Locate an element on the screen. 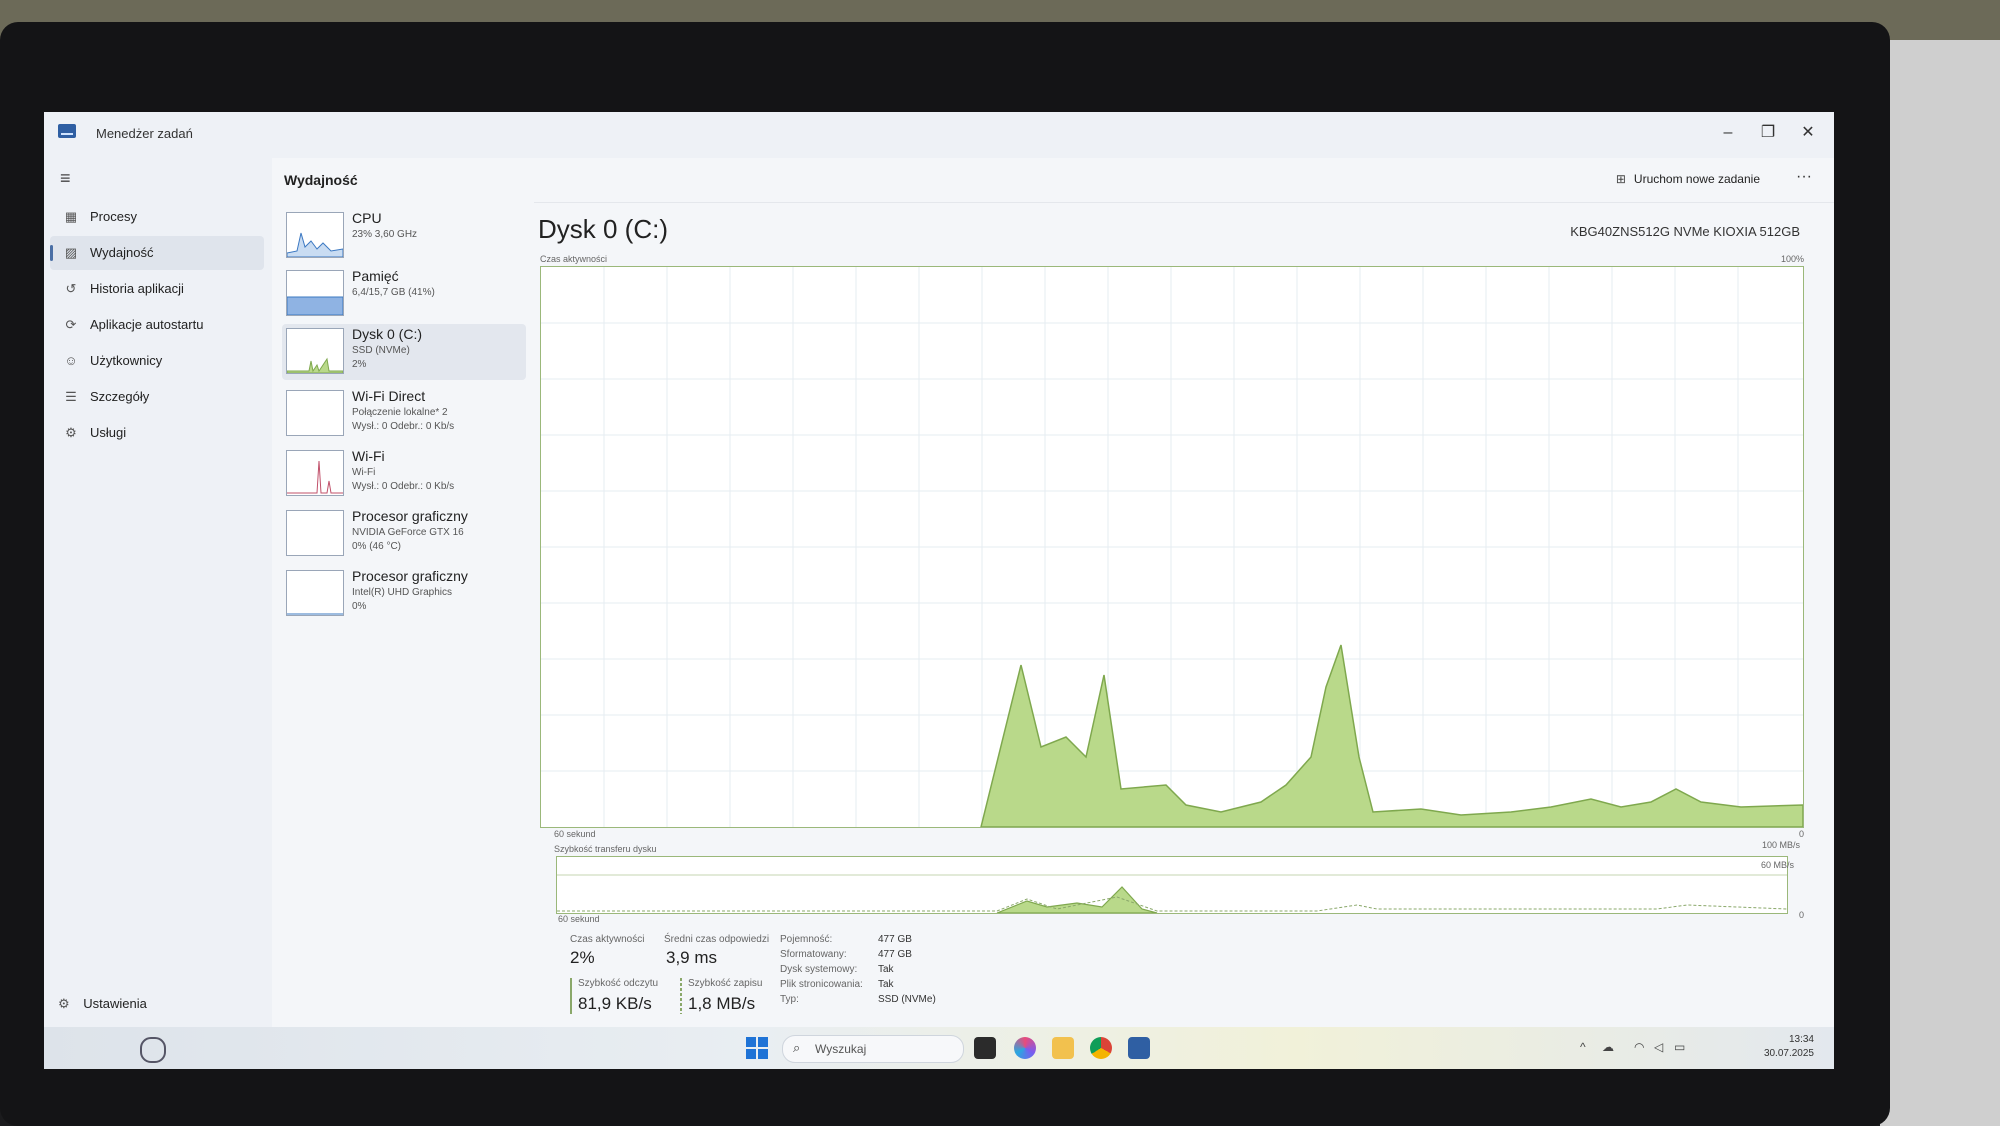 Image resolution: width=2000 pixels, height=1126 pixels. gear-icon: ⚙ is located at coordinates (64, 1003).